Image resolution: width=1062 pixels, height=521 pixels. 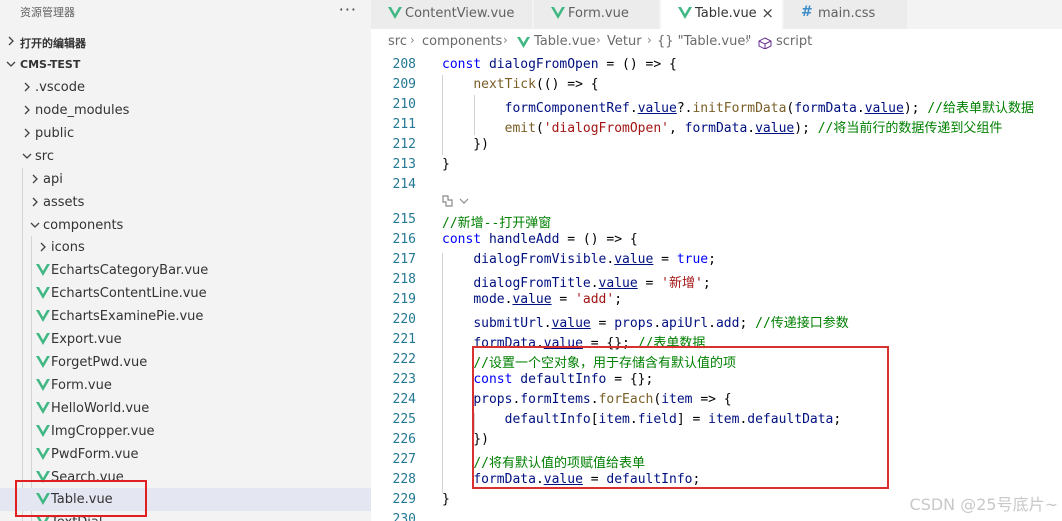 I want to click on tree-folder: icons, so click(x=185, y=247).